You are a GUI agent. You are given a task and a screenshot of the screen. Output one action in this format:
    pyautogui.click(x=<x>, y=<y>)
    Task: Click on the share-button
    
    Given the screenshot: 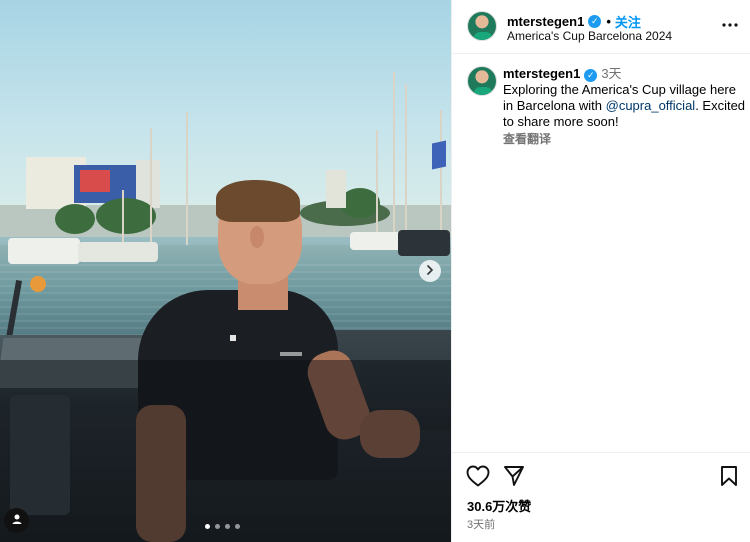 What is the action you would take?
    pyautogui.click(x=514, y=478)
    